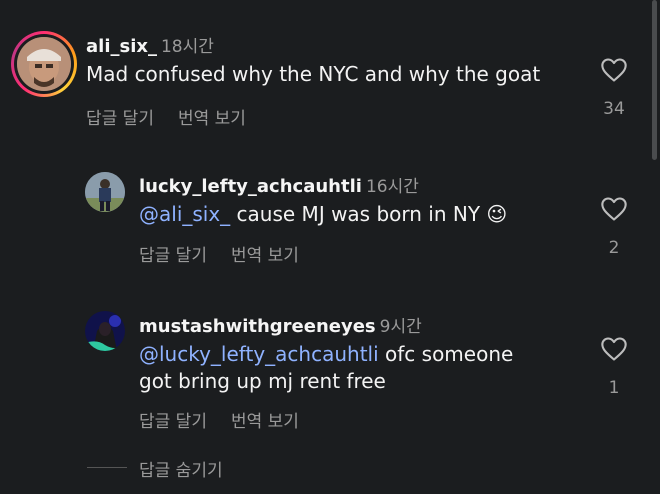 The image size is (660, 494). Describe the element at coordinates (250, 186) in the screenshot. I see `username-text: lucky_lefty_achcauhtli` at that location.